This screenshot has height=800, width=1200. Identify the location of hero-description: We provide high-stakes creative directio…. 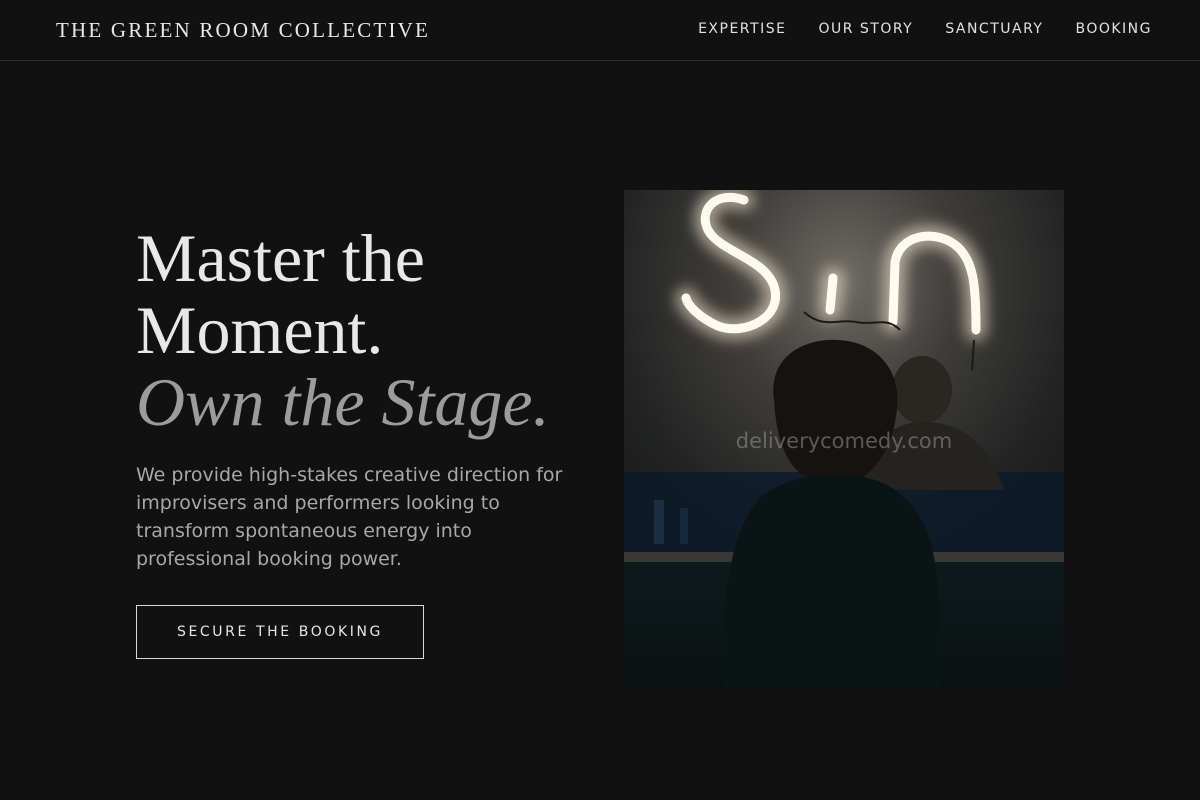
(349, 517).